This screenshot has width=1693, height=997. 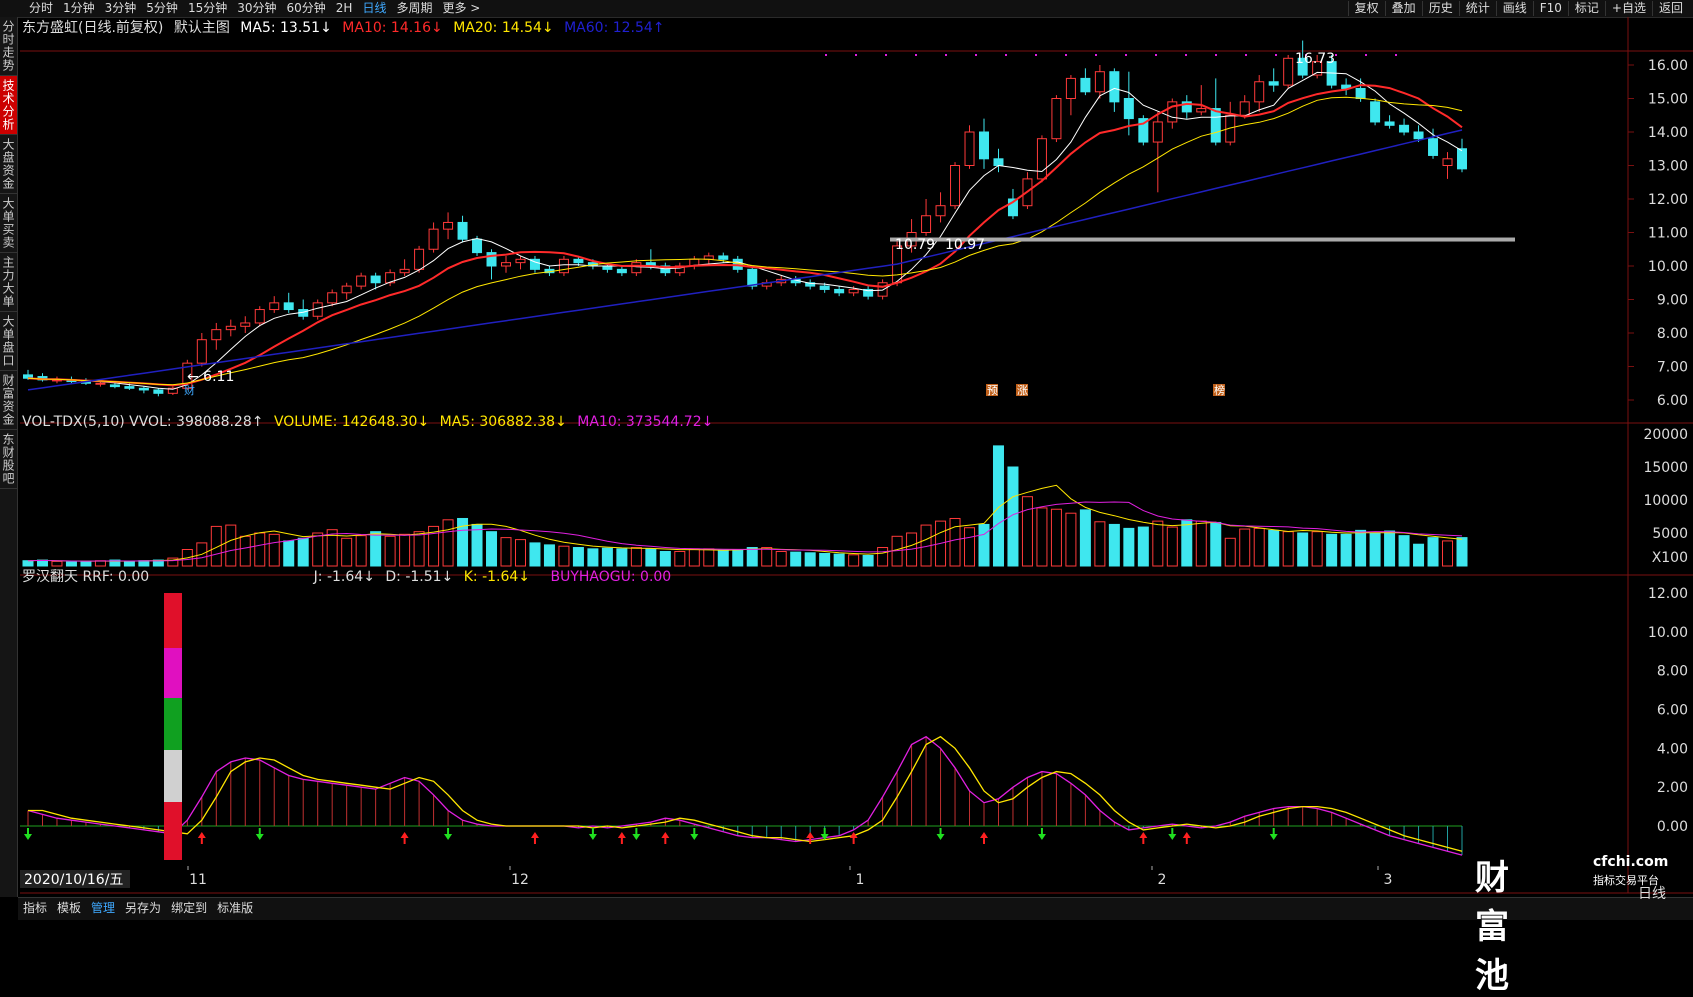 What do you see at coordinates (1672, 711) in the screenshot?
I see `ind-tick-label: 6.00` at bounding box center [1672, 711].